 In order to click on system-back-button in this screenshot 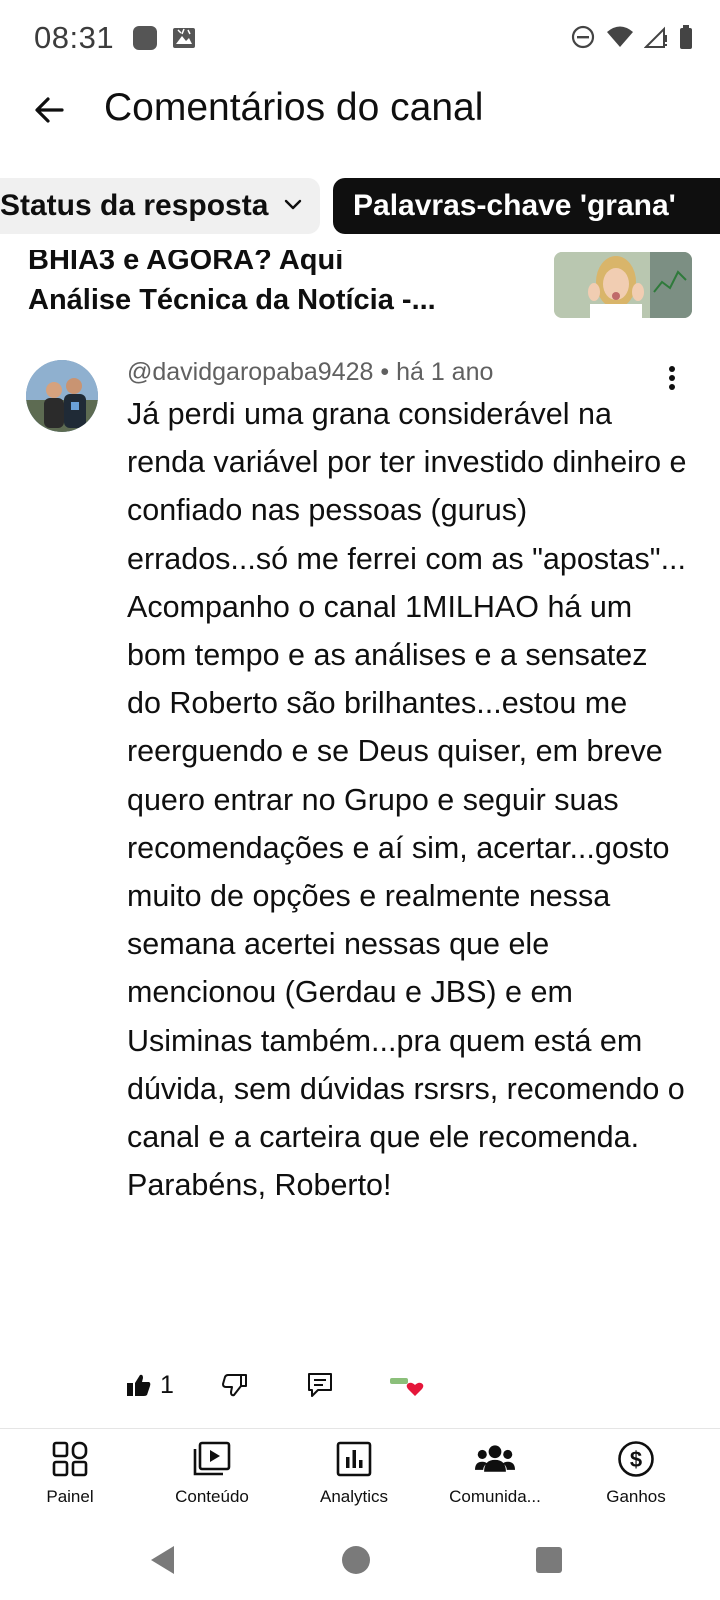, I will do `click(163, 1560)`.